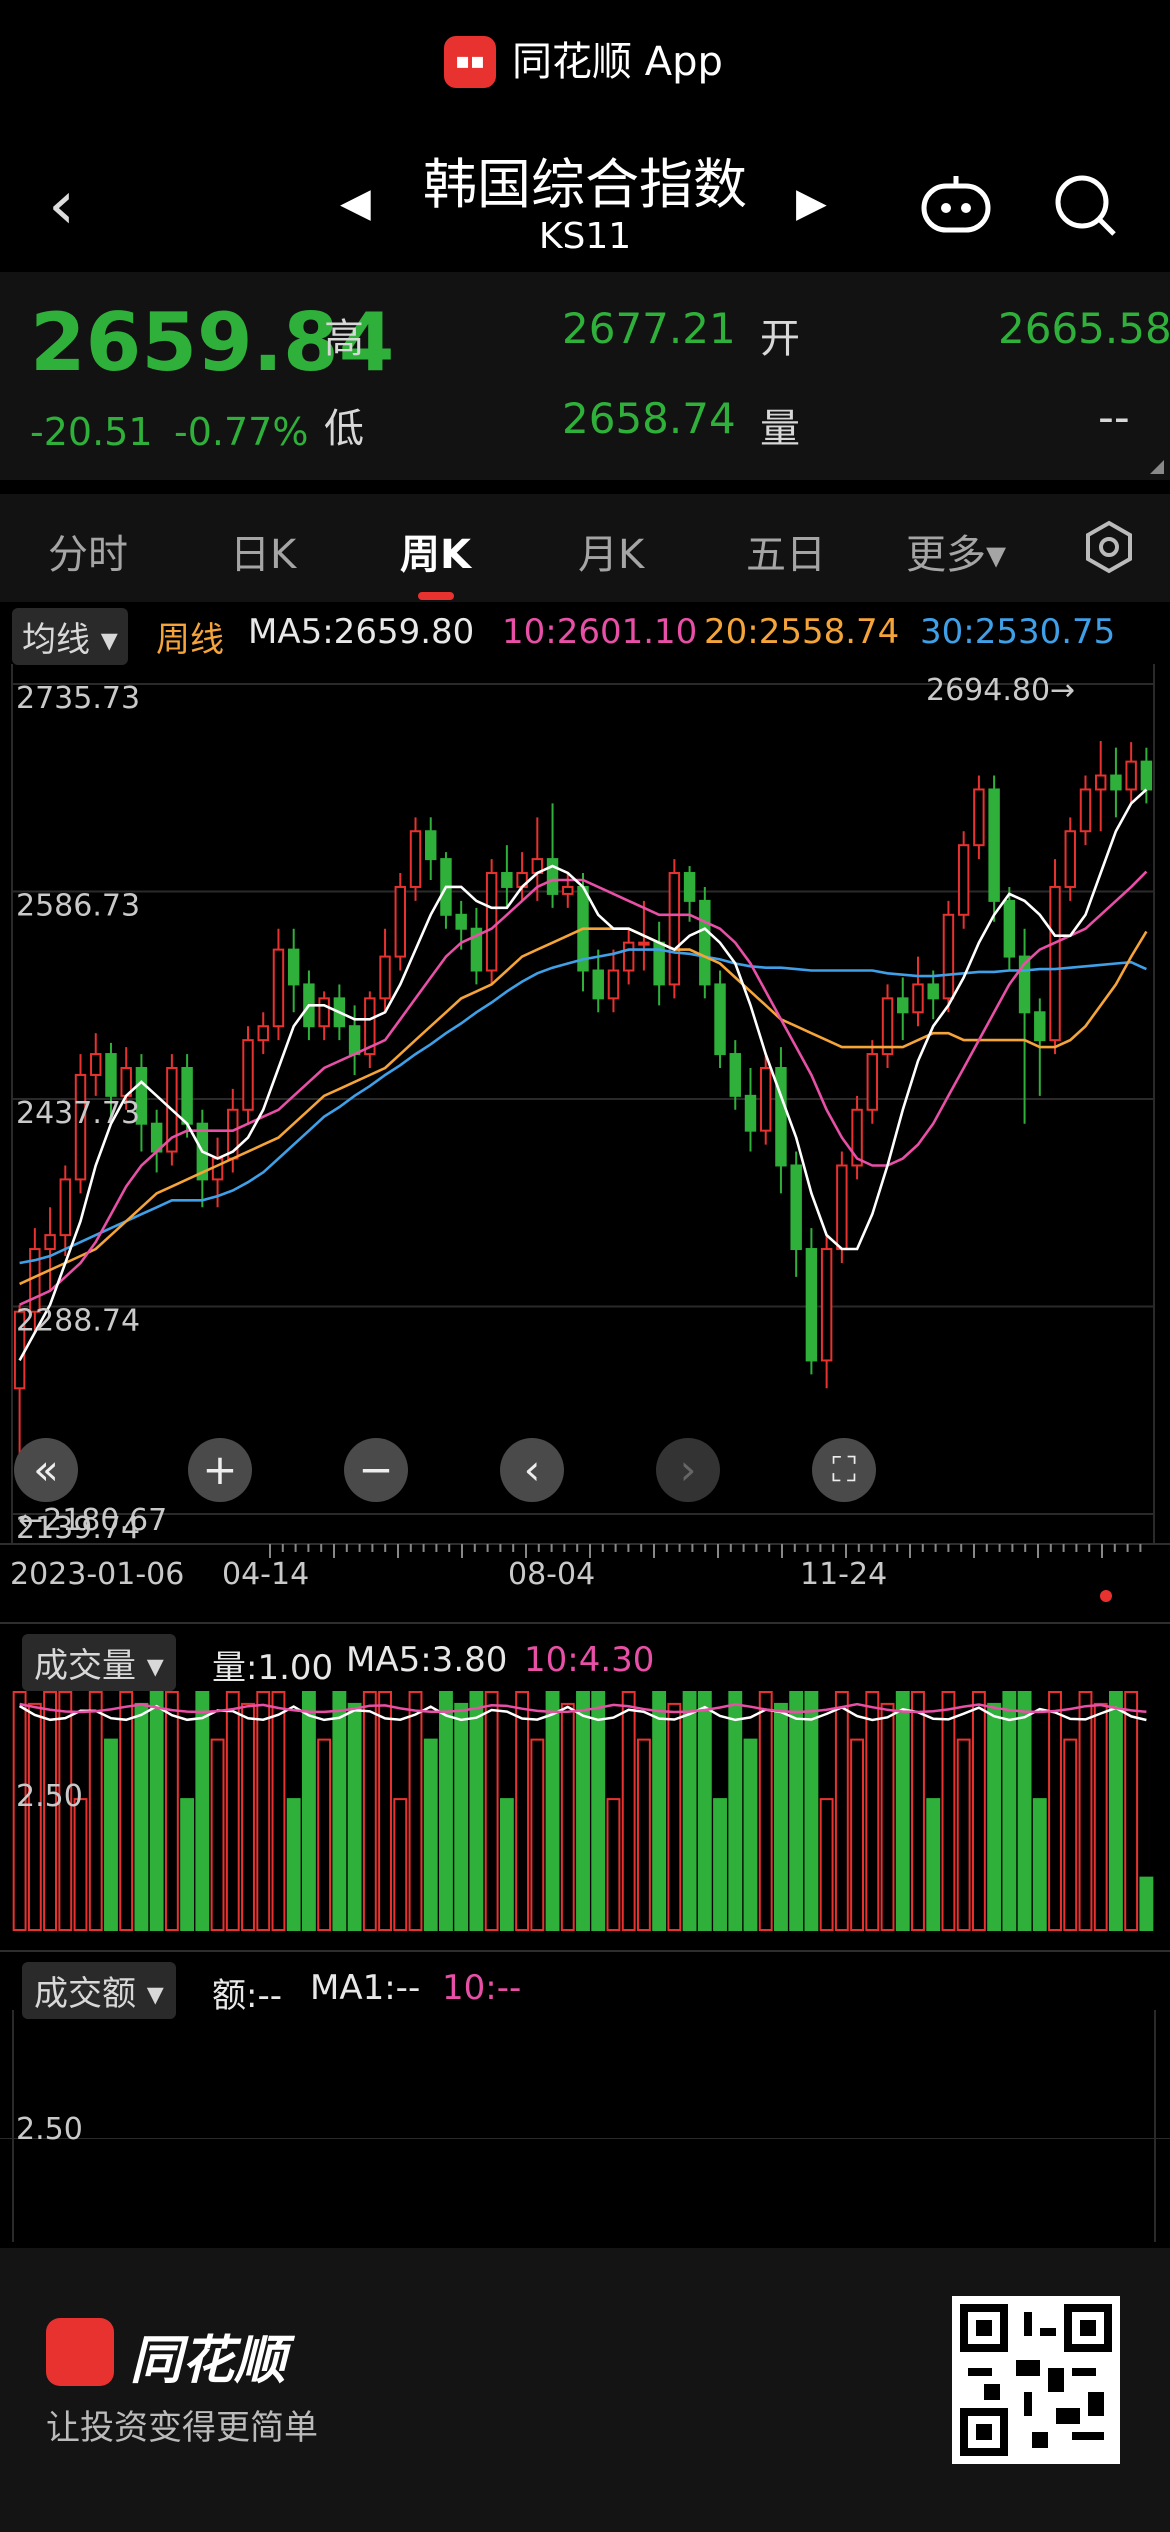 This screenshot has width=1170, height=2532. I want to click on tab-more: 更多▾, so click(956, 551).